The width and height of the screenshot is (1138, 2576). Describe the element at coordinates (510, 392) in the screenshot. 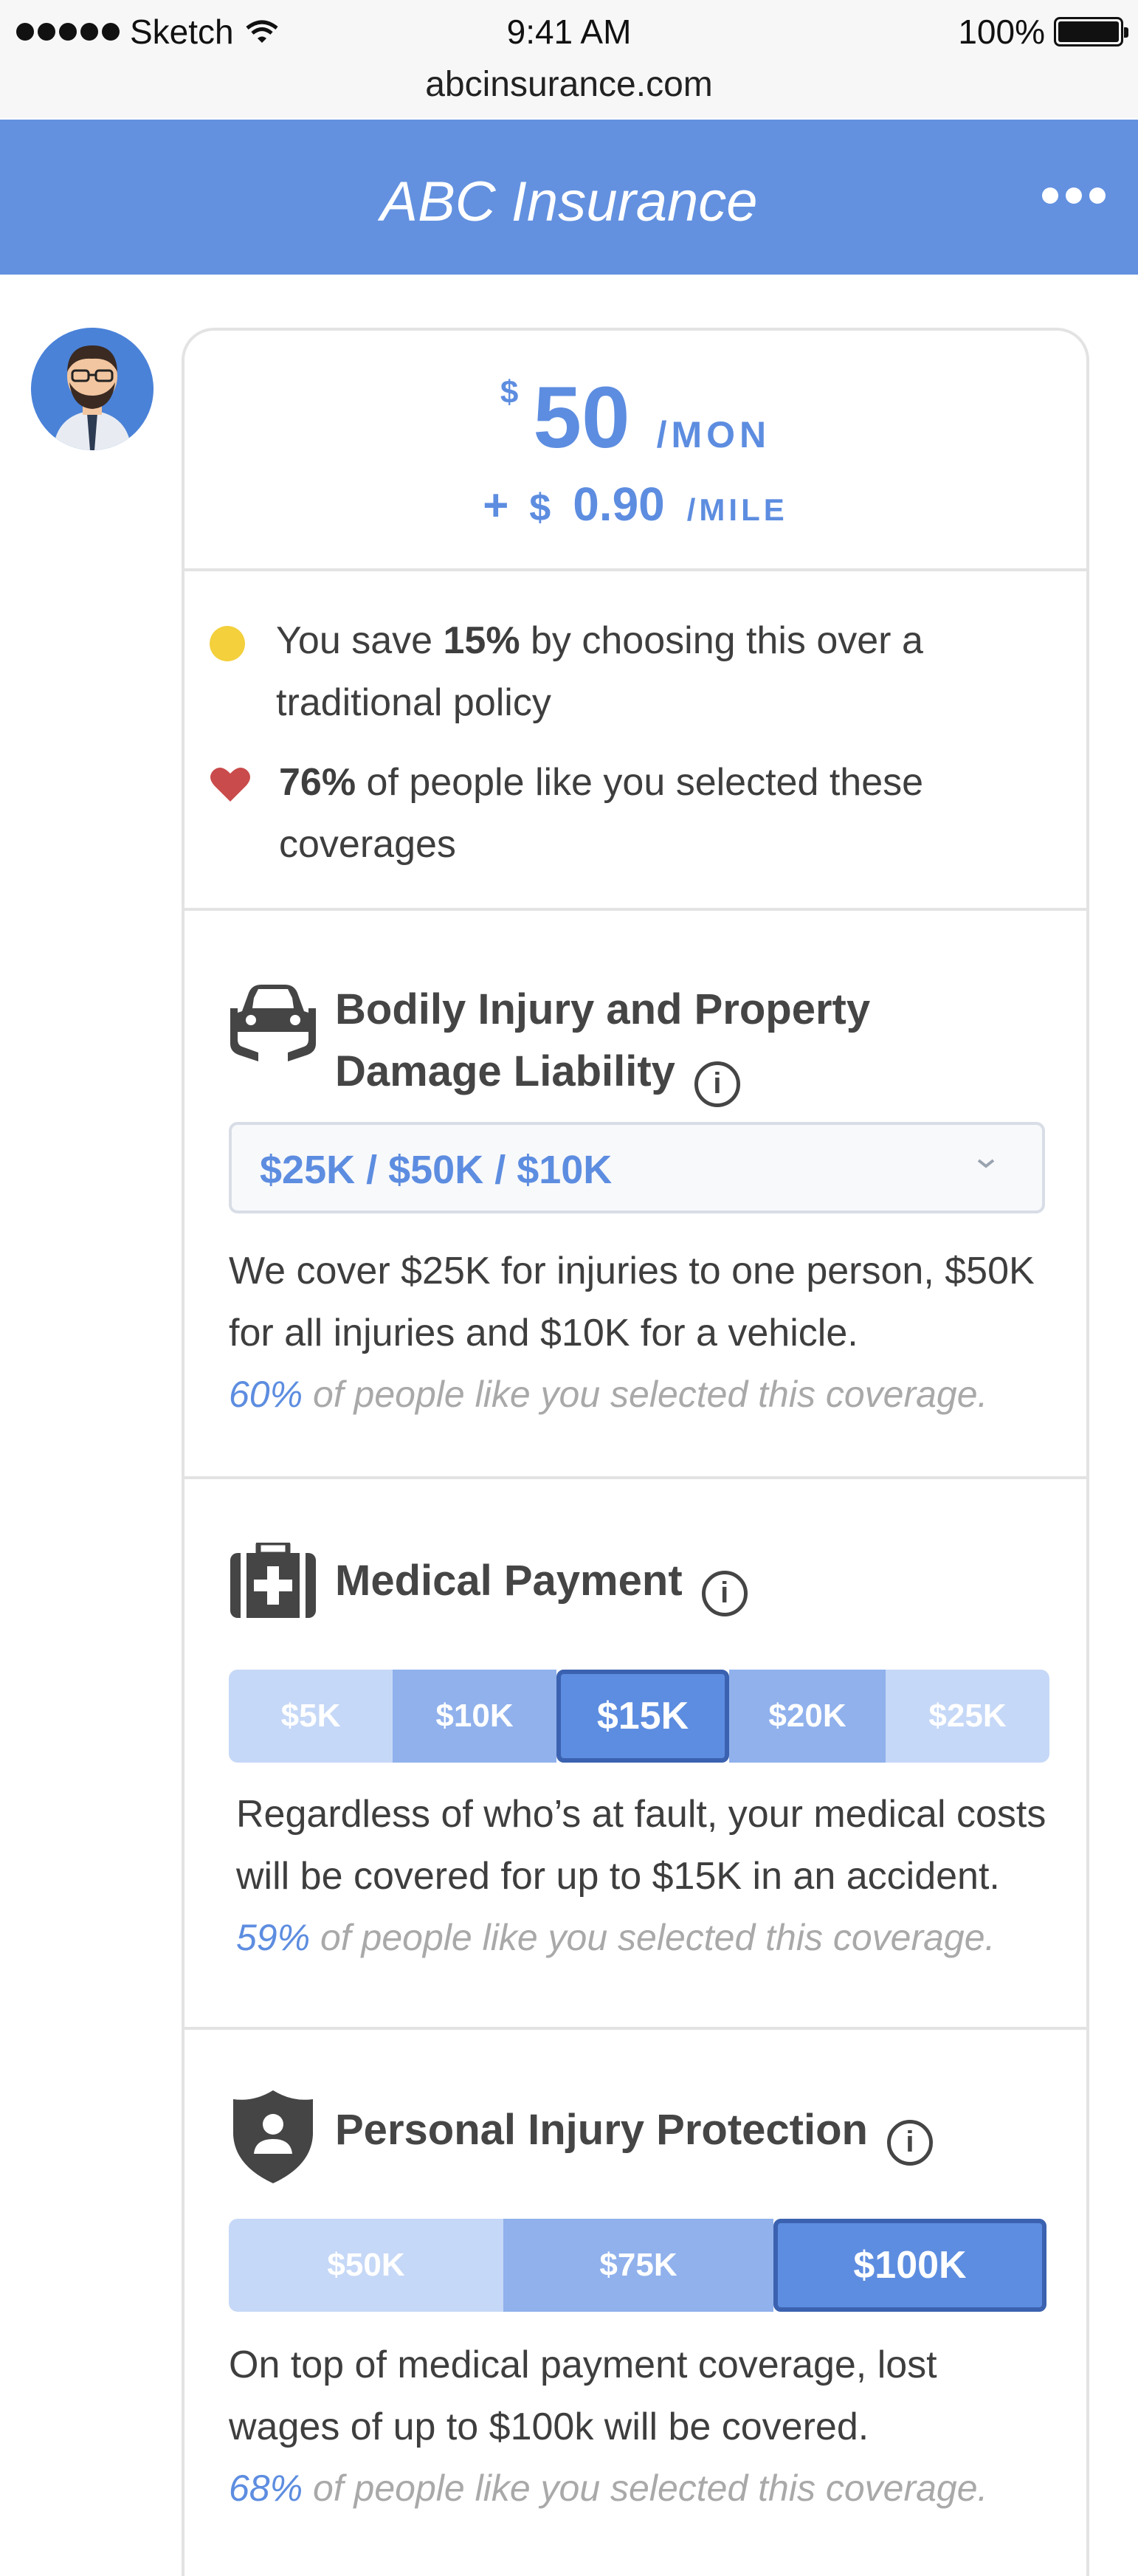

I see `price-currency: $` at that location.